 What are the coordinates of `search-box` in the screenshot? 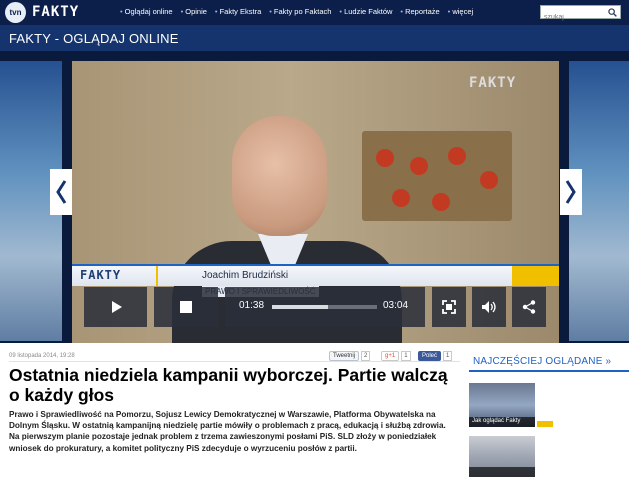 It's located at (580, 14).